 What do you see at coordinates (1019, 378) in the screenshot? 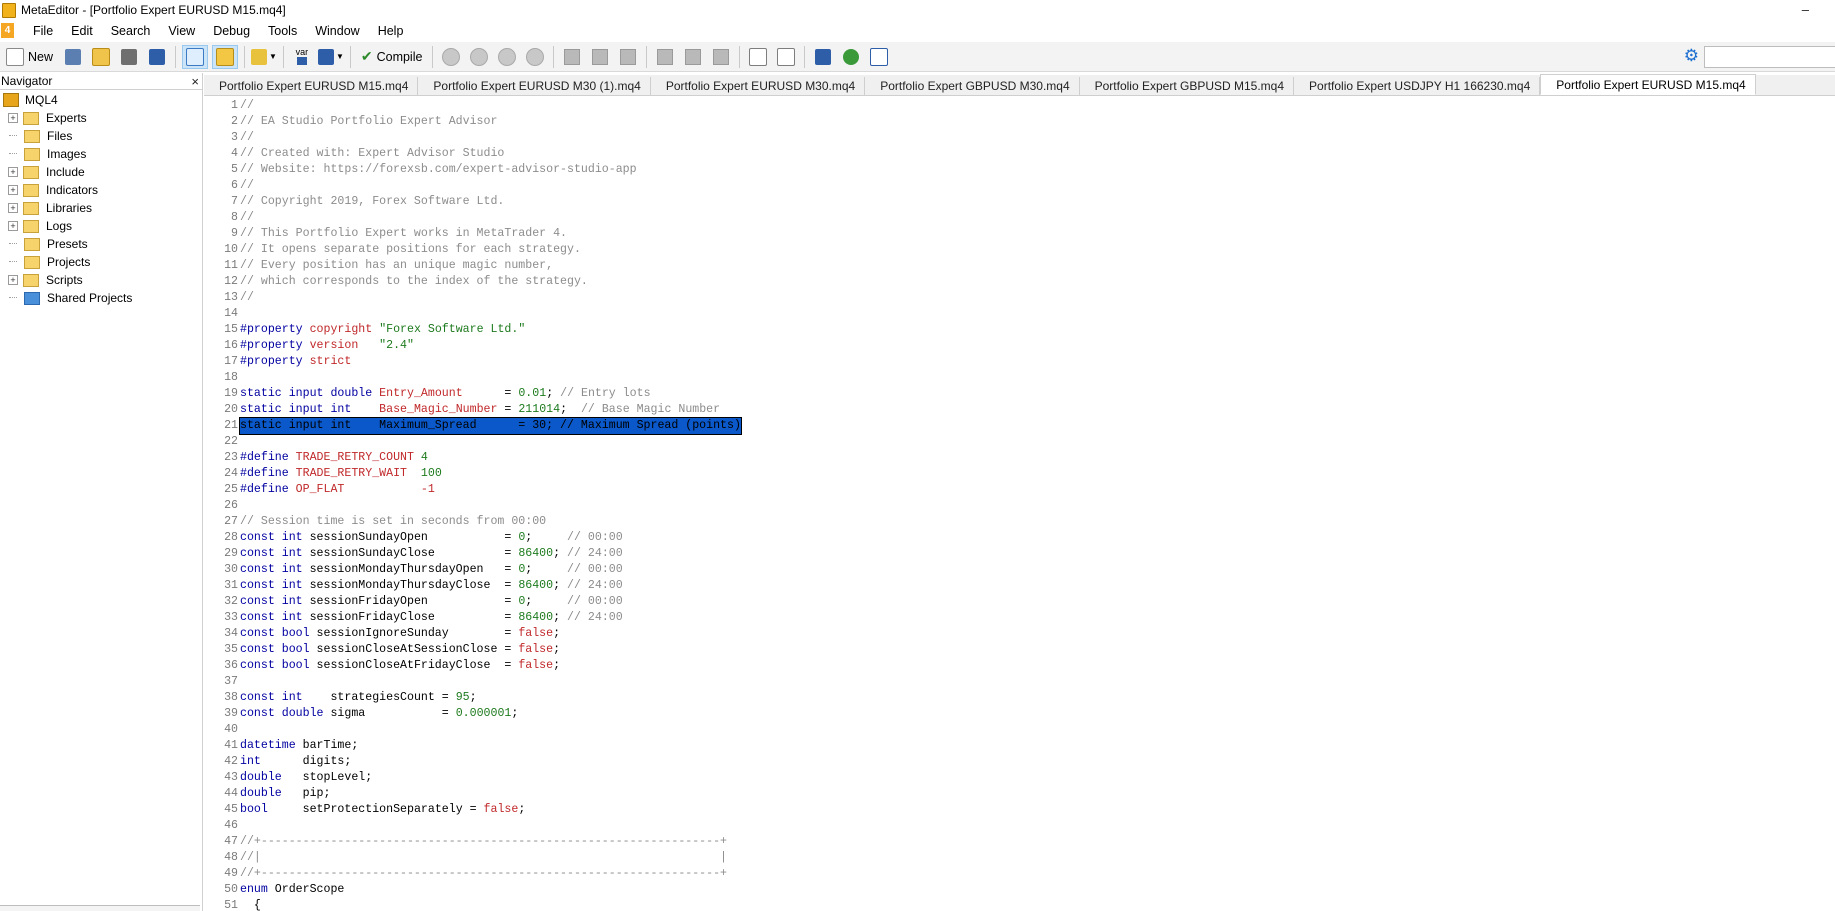
I see `code-line: 18` at bounding box center [1019, 378].